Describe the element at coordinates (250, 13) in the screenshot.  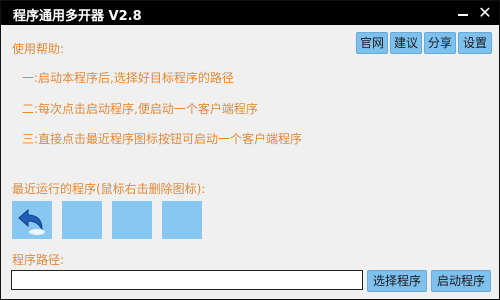
I see `title-bar: 程序通用多开器 V2.8 ✕` at that location.